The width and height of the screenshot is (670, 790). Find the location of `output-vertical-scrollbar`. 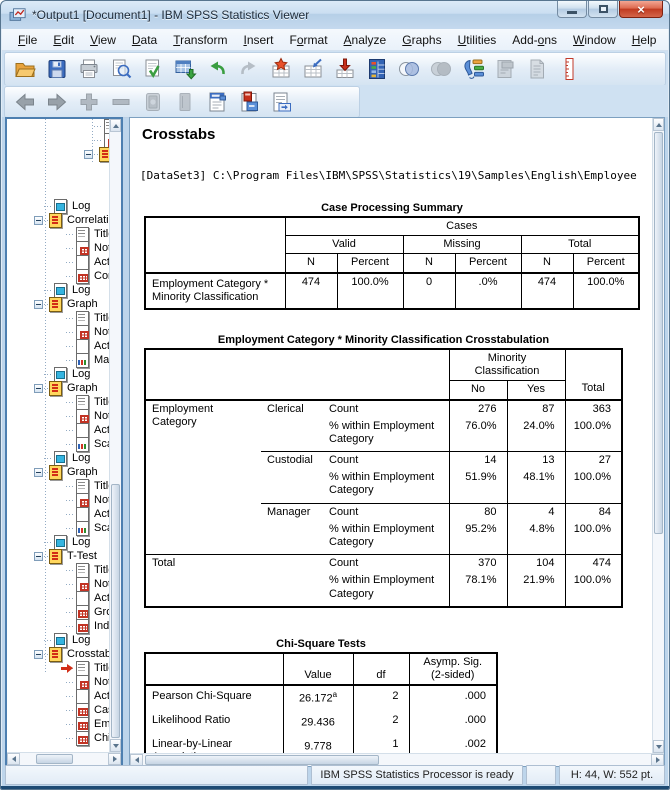

output-vertical-scrollbar is located at coordinates (658, 435).